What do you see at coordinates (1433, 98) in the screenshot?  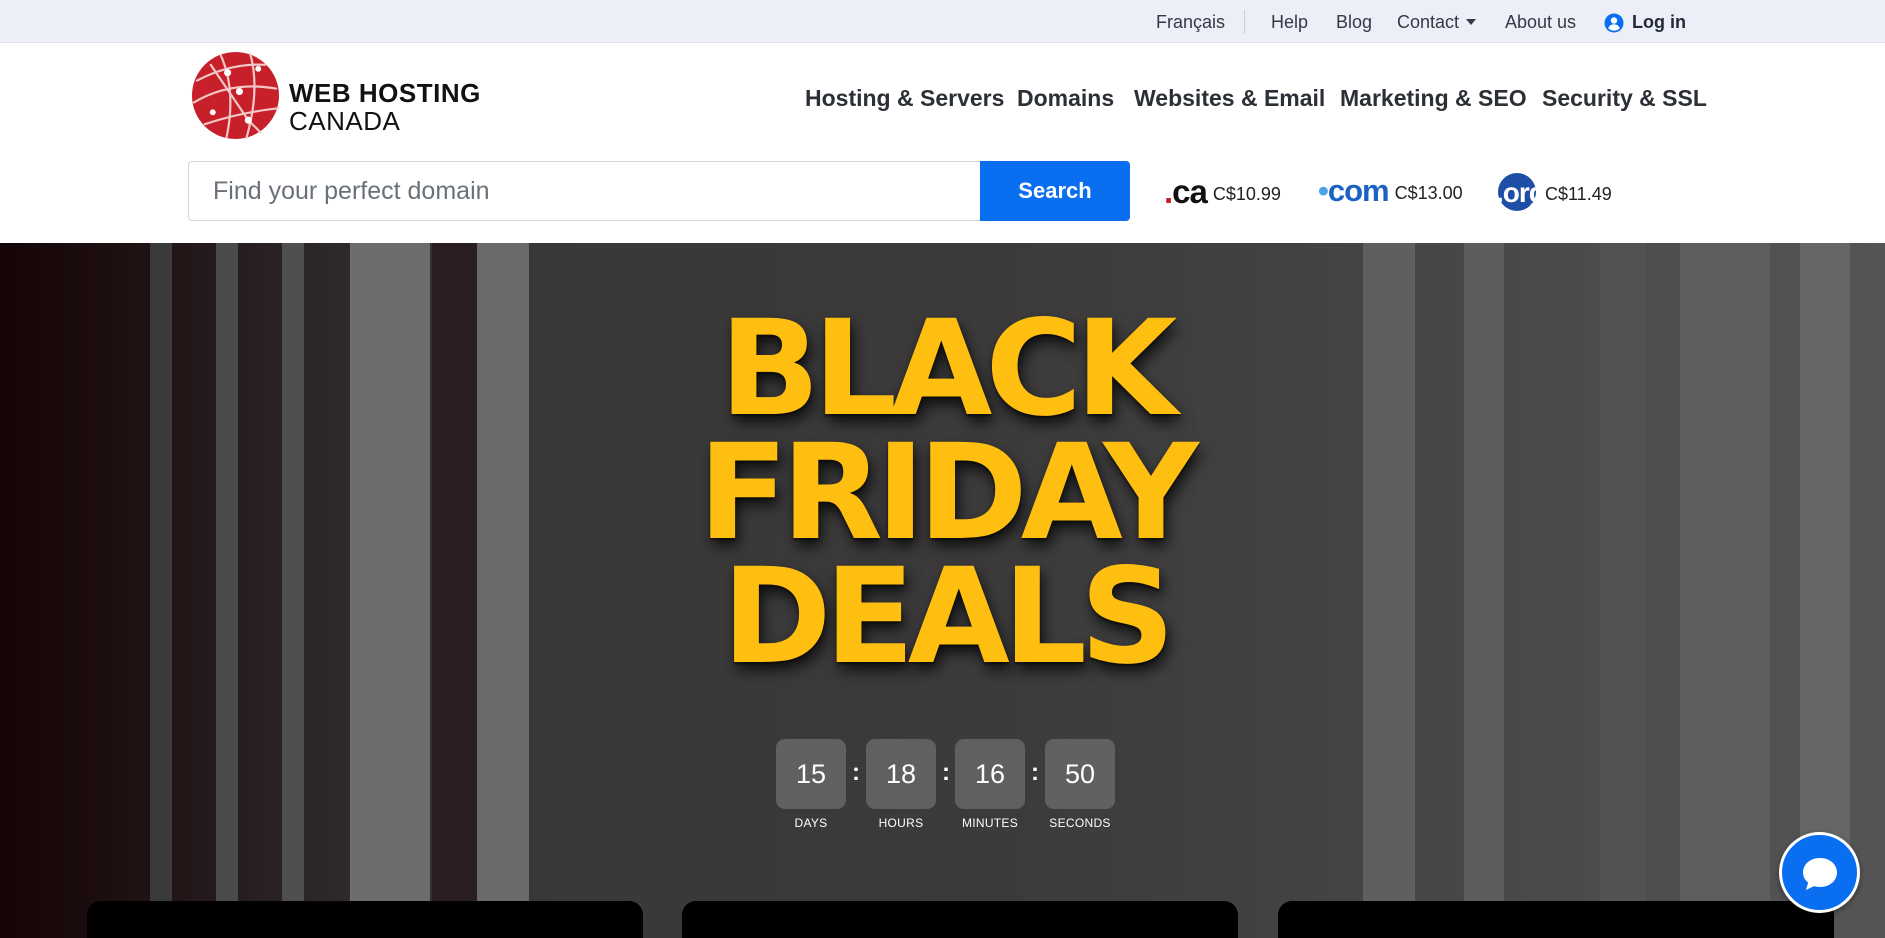 I see `nav-marketing-seo: Marketing & SEO` at bounding box center [1433, 98].